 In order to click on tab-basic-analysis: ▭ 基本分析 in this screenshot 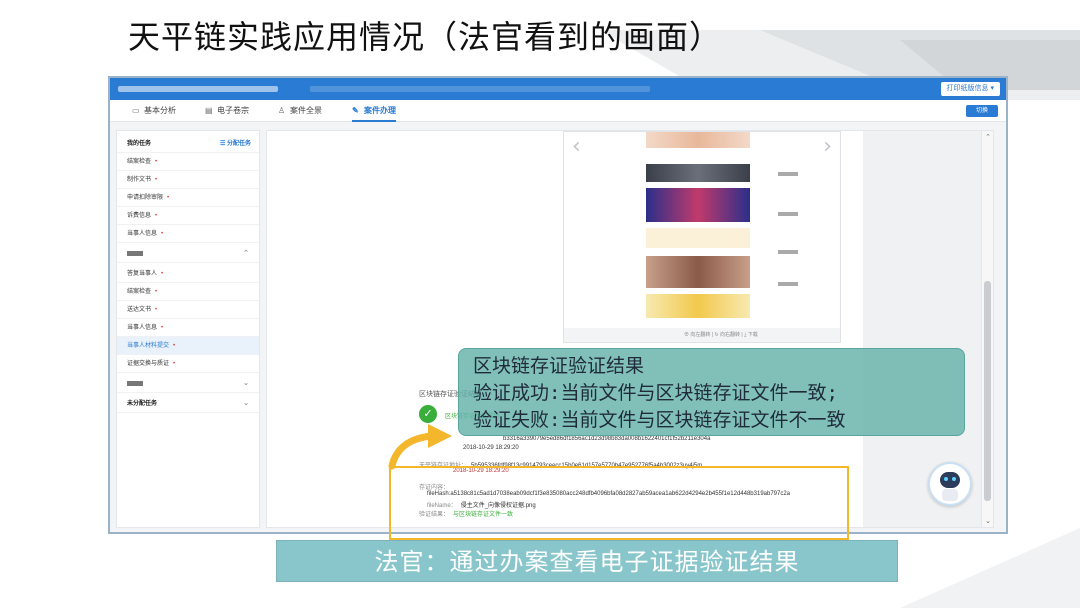, I will do `click(154, 111)`.